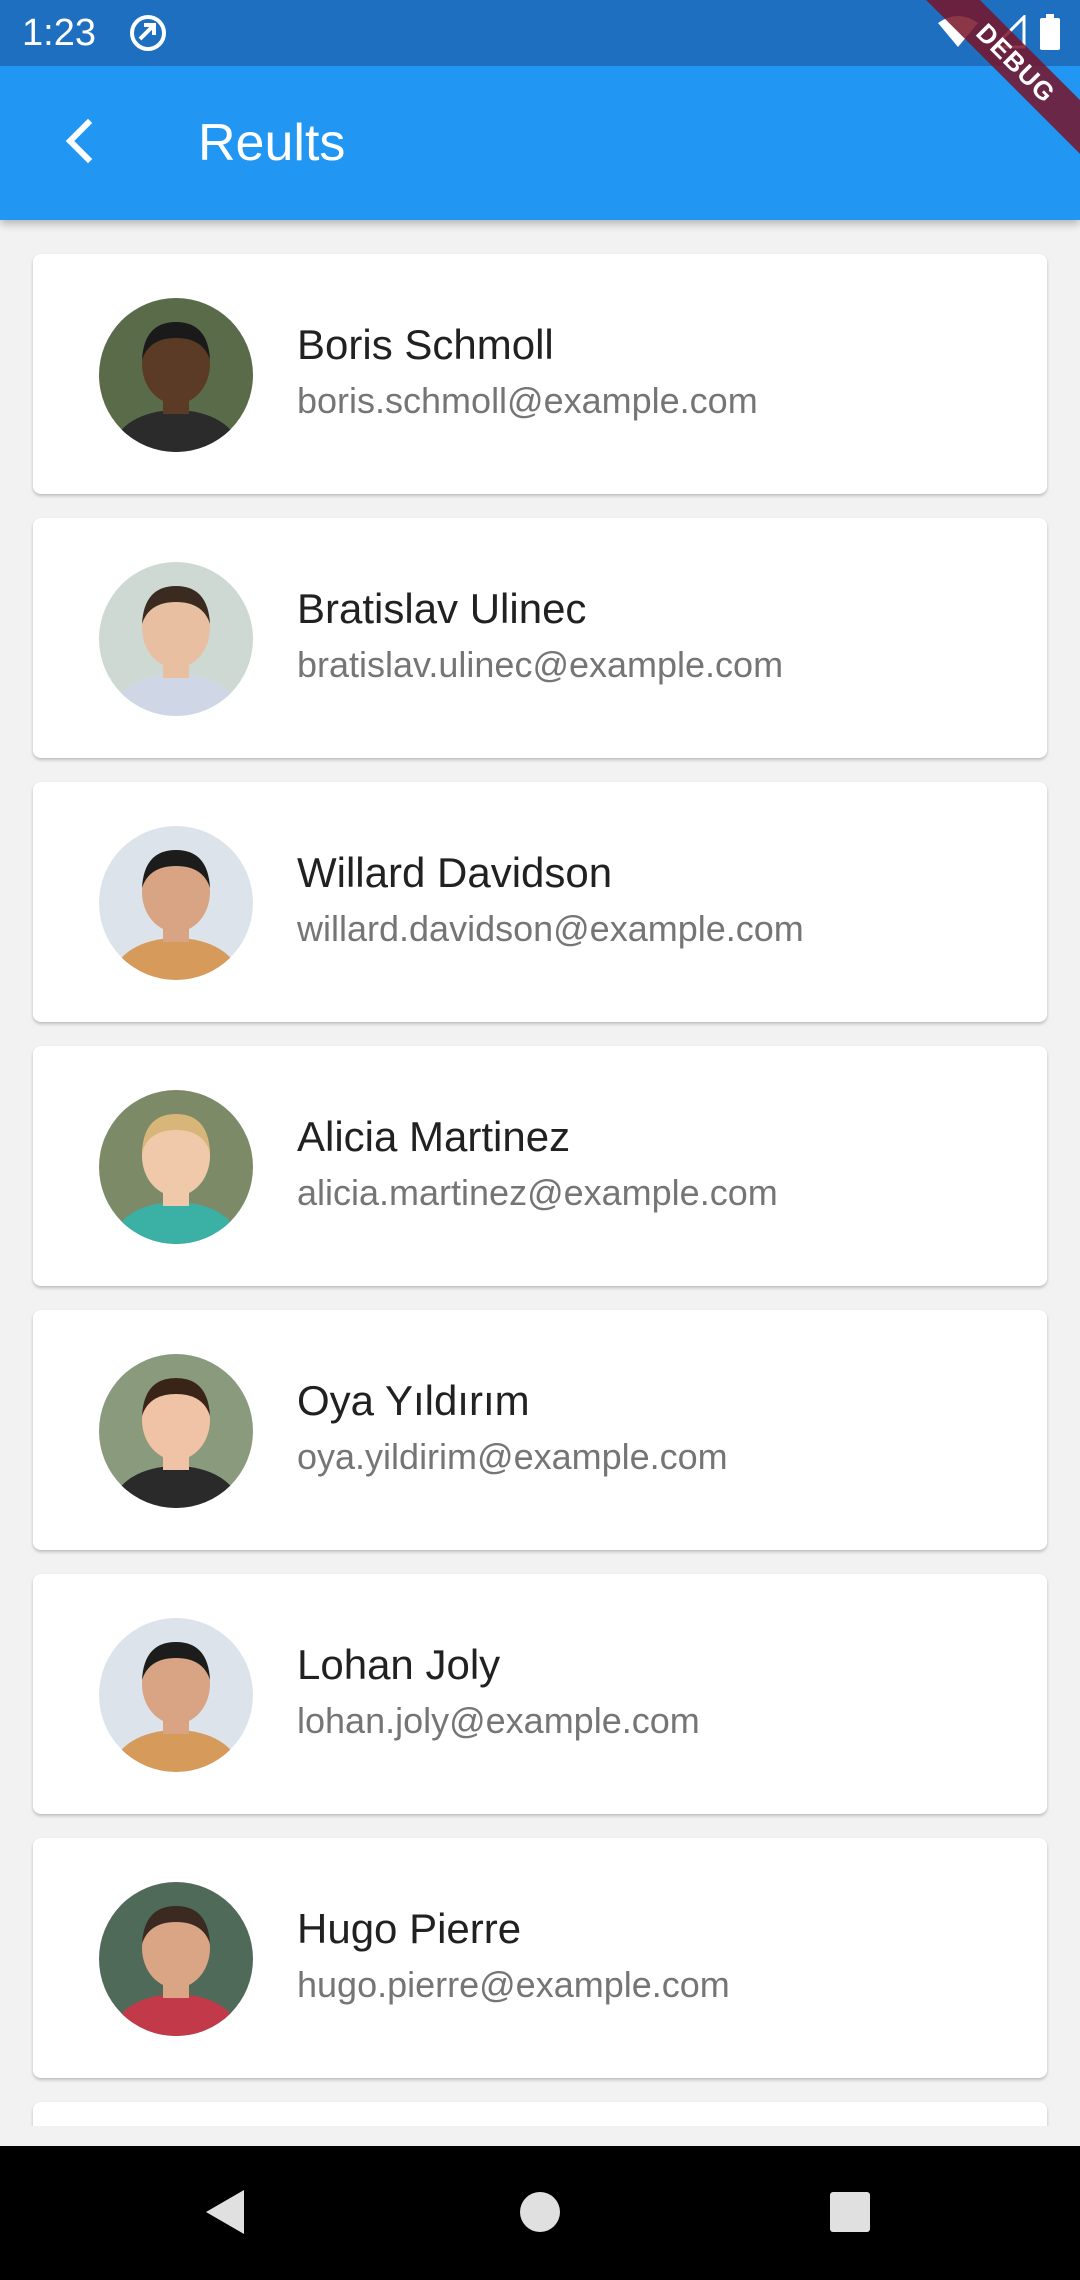 This screenshot has width=1080, height=2280. I want to click on system-nav-bar, so click(540, 2213).